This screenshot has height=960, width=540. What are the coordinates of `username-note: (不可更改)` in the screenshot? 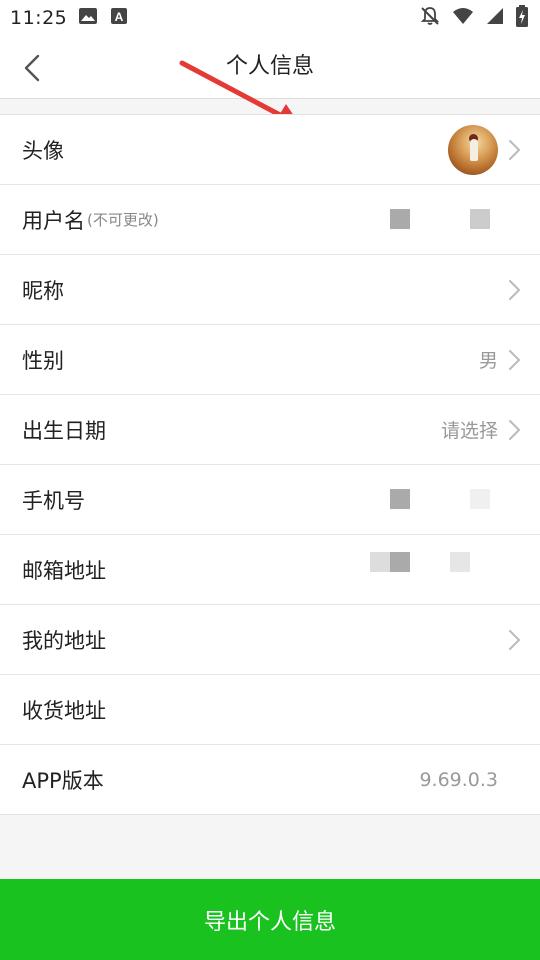 It's located at (123, 220).